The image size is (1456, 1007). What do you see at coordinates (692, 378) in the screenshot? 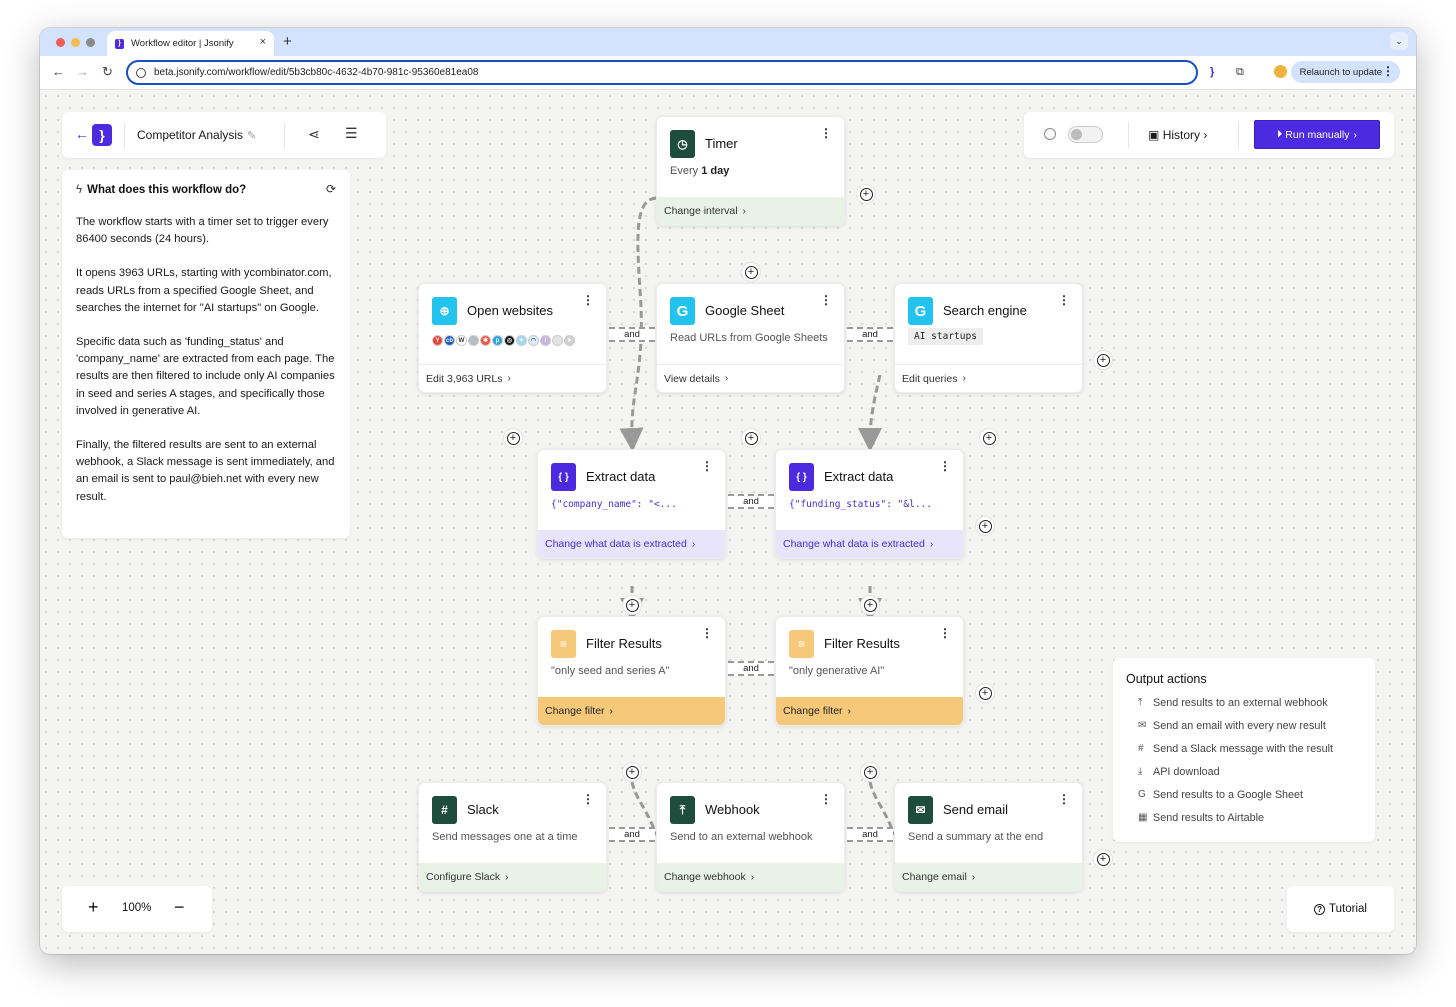
I see `footer-label: View details` at bounding box center [692, 378].